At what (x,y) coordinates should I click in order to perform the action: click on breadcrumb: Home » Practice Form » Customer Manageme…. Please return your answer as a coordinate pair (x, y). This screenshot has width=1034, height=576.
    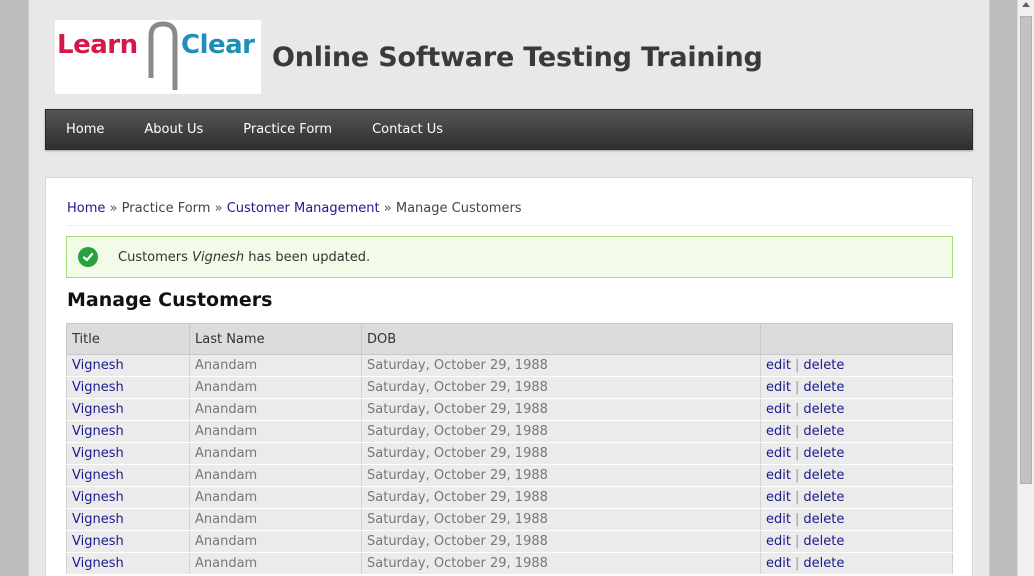
    Looking at the image, I should click on (510, 213).